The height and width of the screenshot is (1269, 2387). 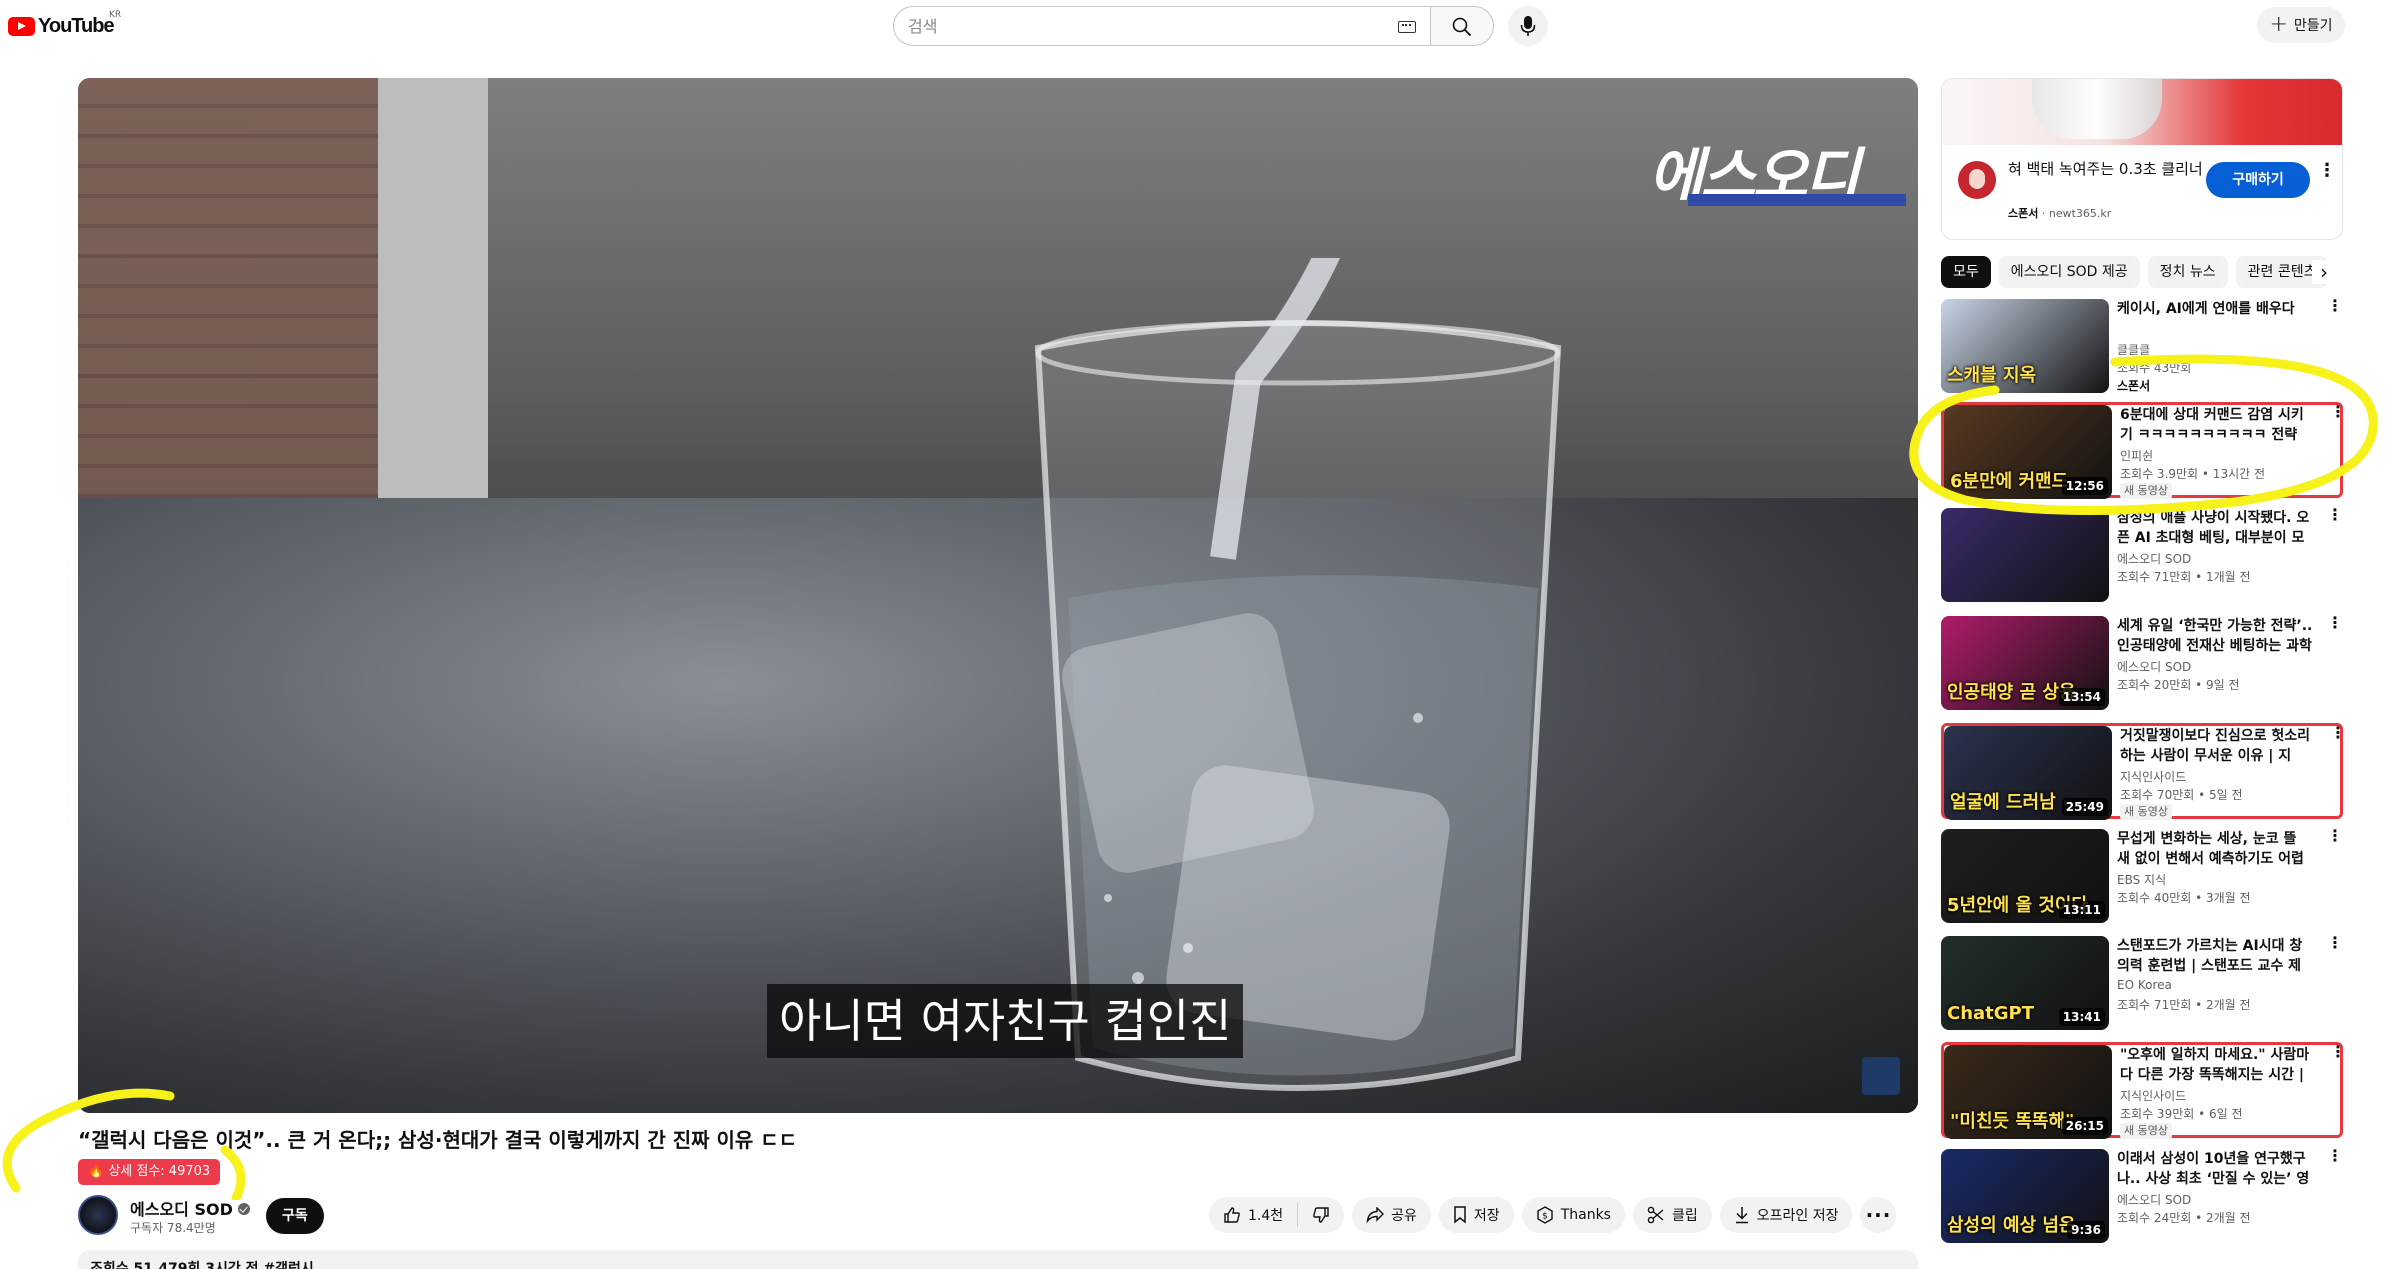 I want to click on video-thumbnail: 6분만에 커맨드 12:56, so click(x=2028, y=452).